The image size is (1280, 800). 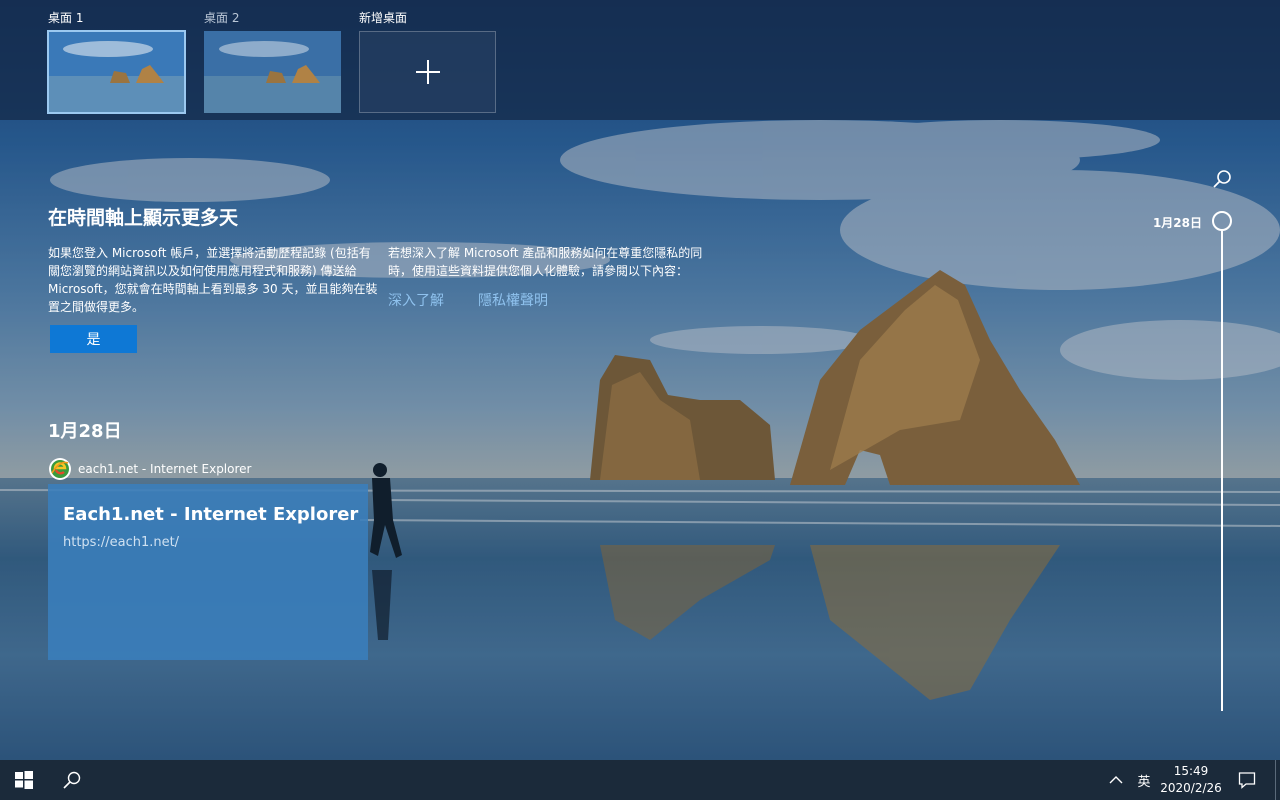 What do you see at coordinates (60, 469) in the screenshot?
I see `internet-explorer-icon` at bounding box center [60, 469].